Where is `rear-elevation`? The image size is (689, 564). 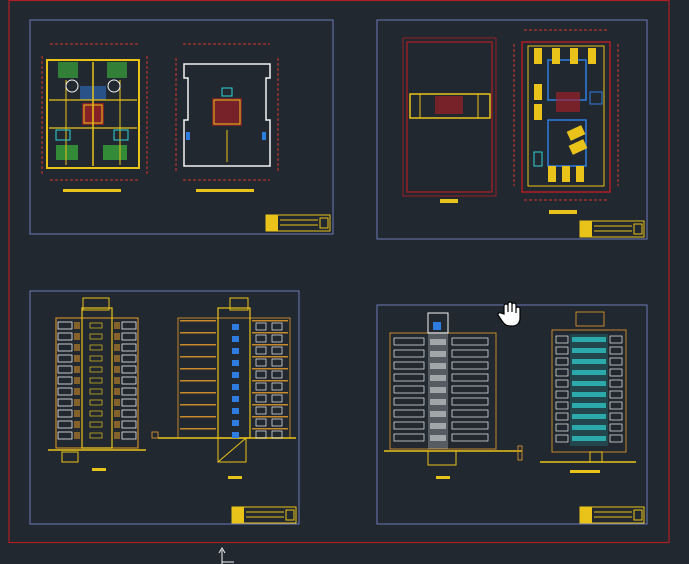
rear-elevation is located at coordinates (588, 392).